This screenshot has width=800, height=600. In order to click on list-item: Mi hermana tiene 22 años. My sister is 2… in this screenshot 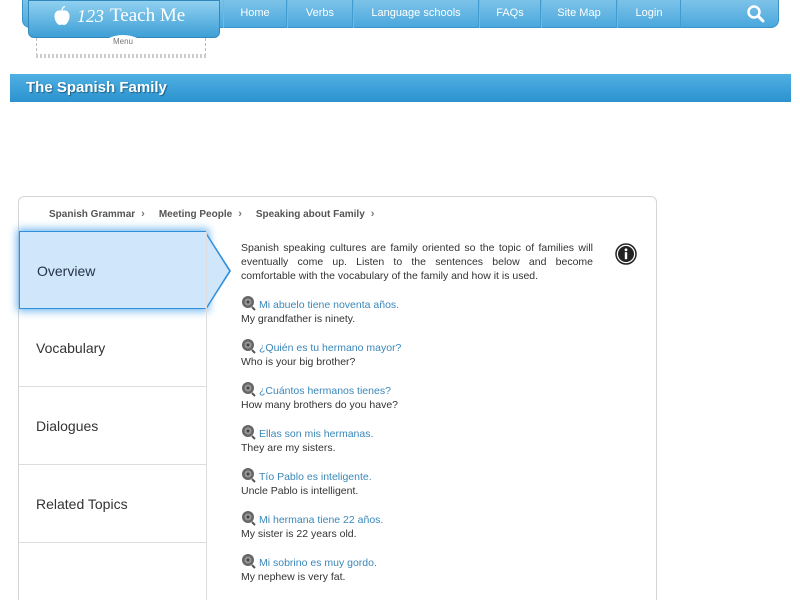, I will do `click(417, 524)`.